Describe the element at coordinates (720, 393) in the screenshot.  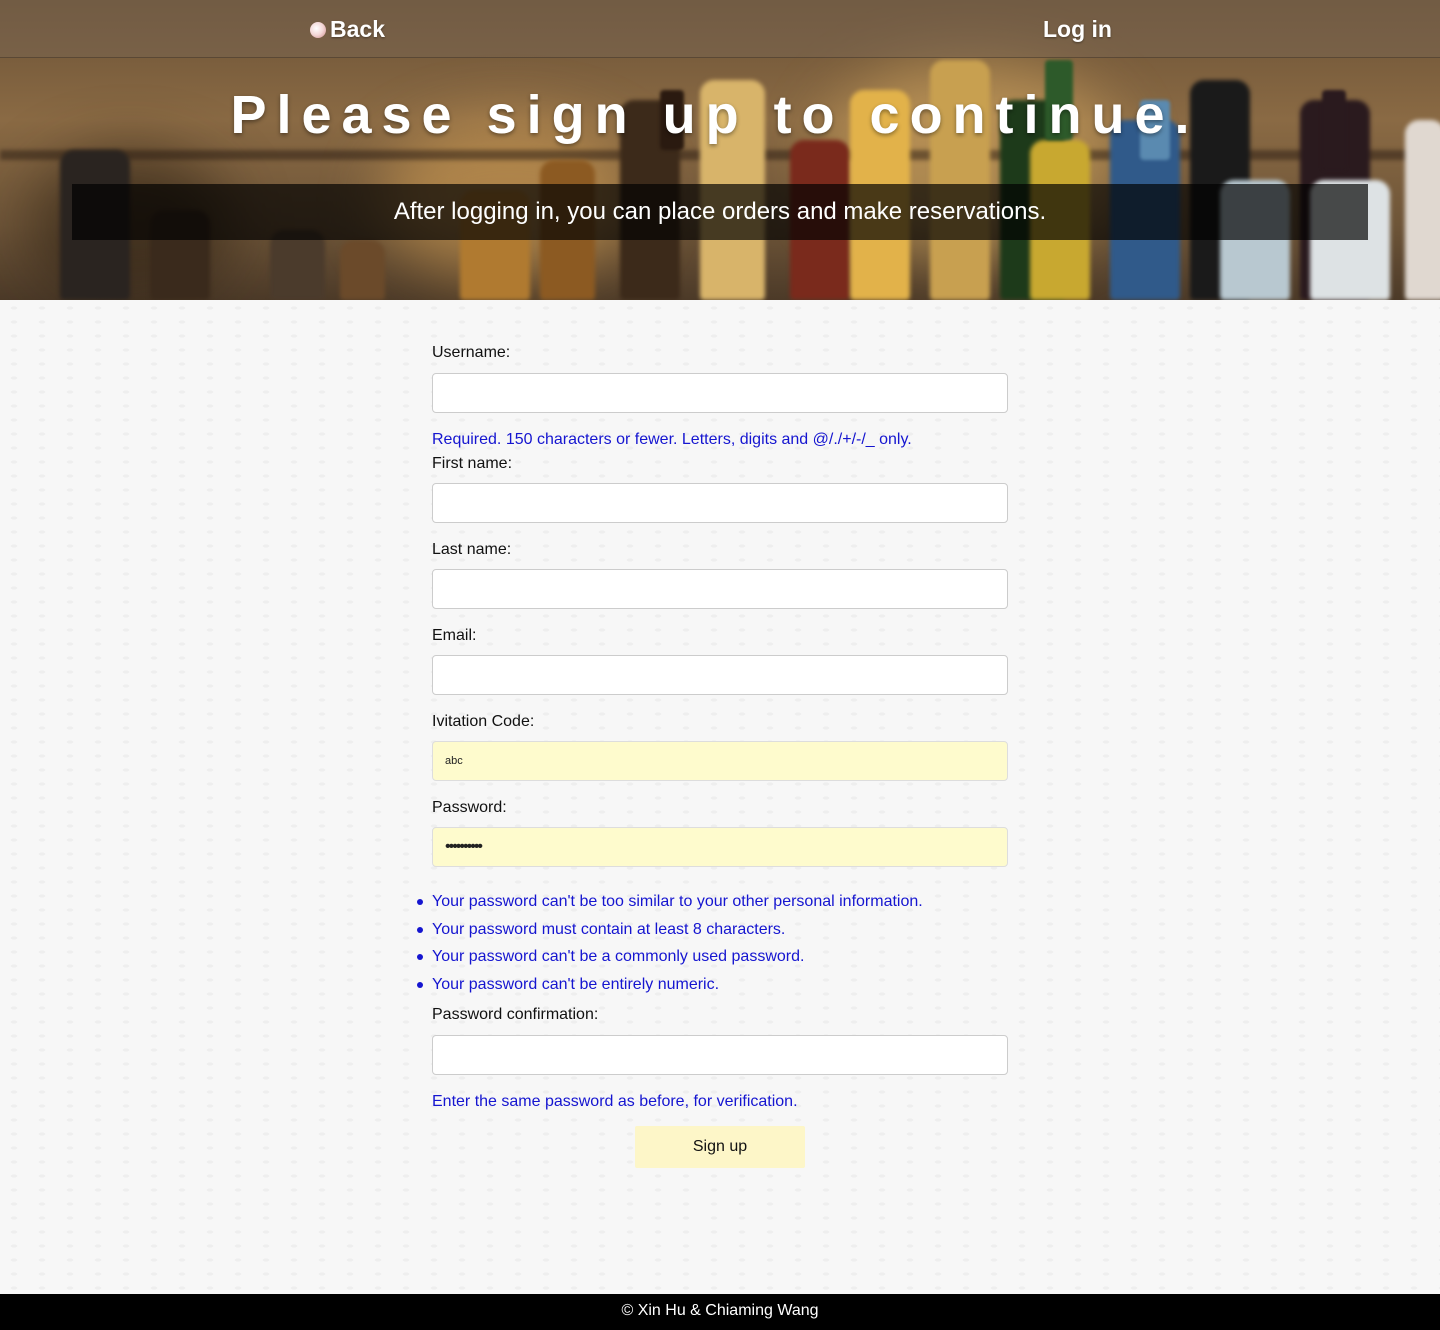
I see `username-input` at that location.